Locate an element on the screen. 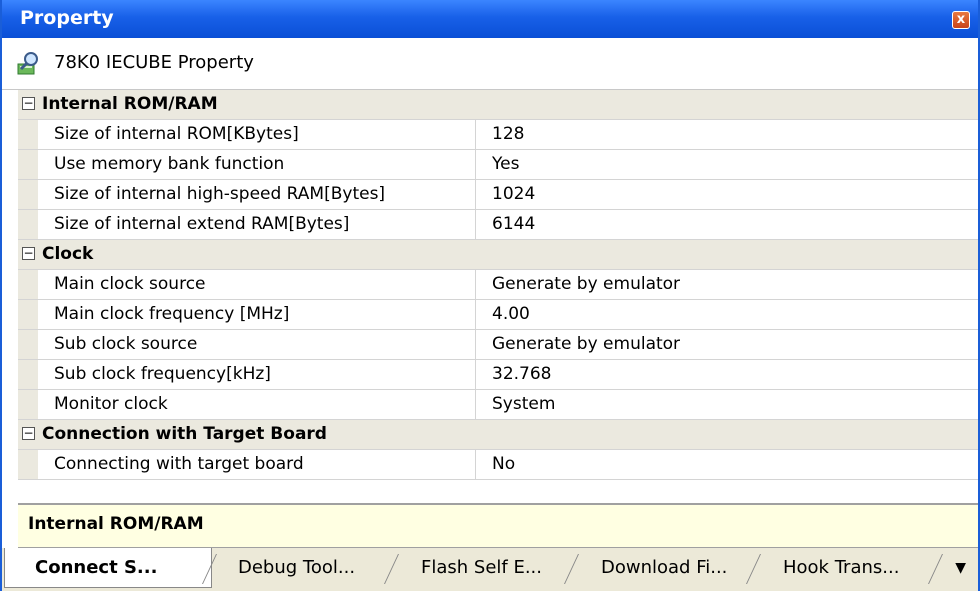  property-value: 128 is located at coordinates (508, 134).